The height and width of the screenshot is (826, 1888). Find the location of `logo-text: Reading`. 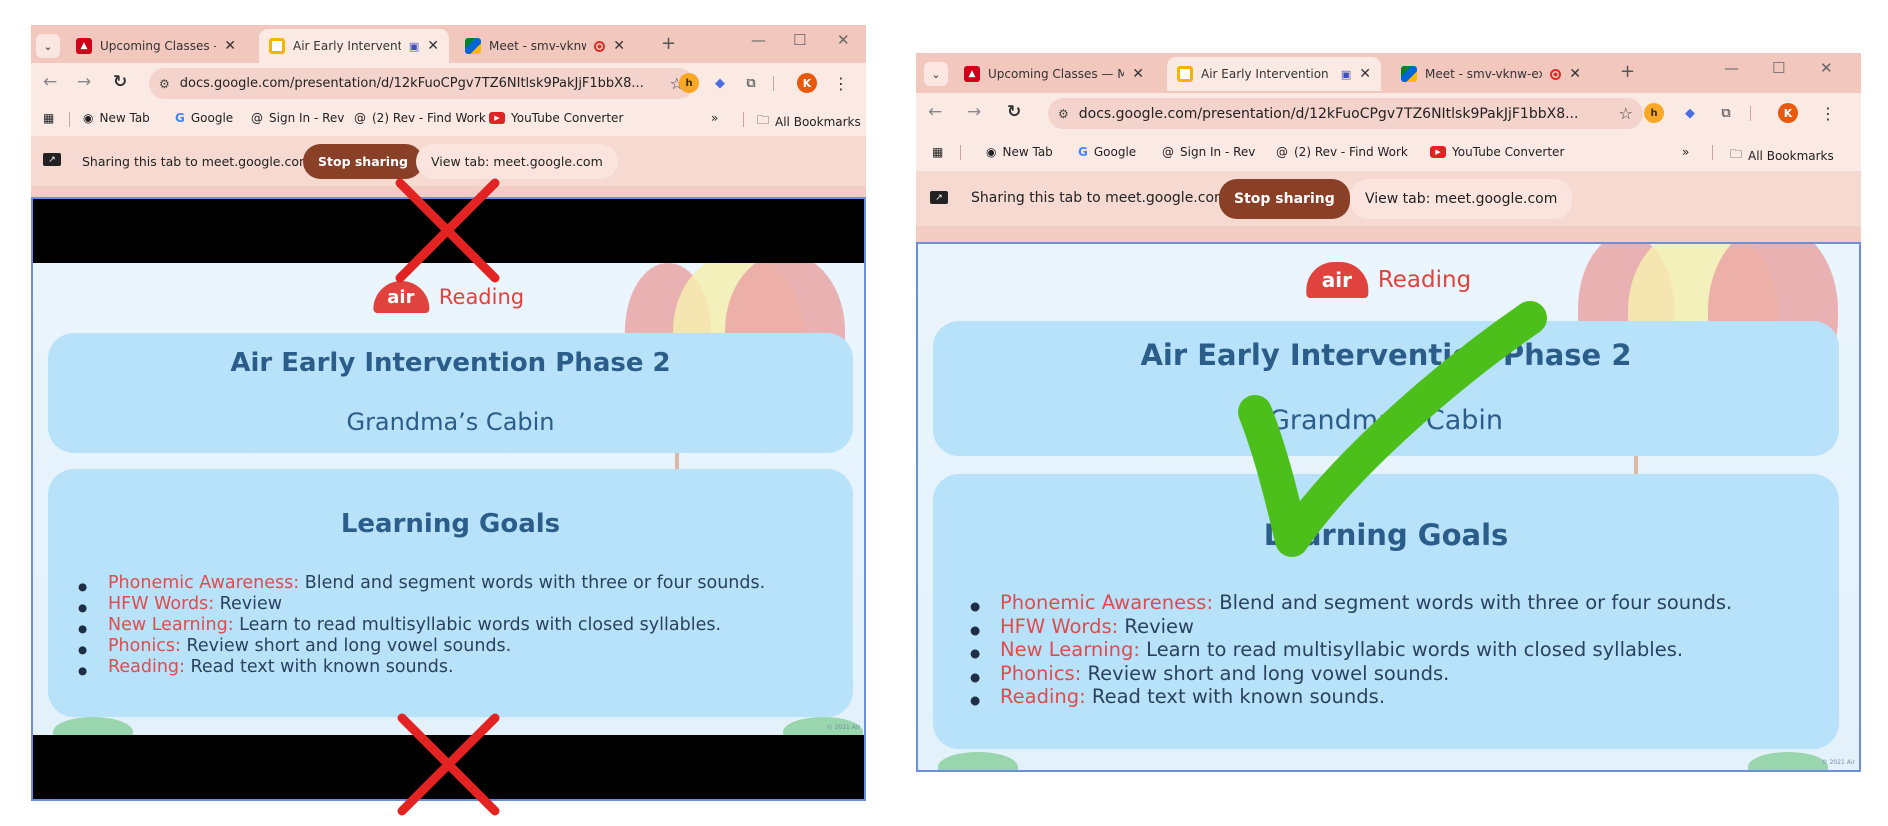

logo-text: Reading is located at coordinates (1424, 280).